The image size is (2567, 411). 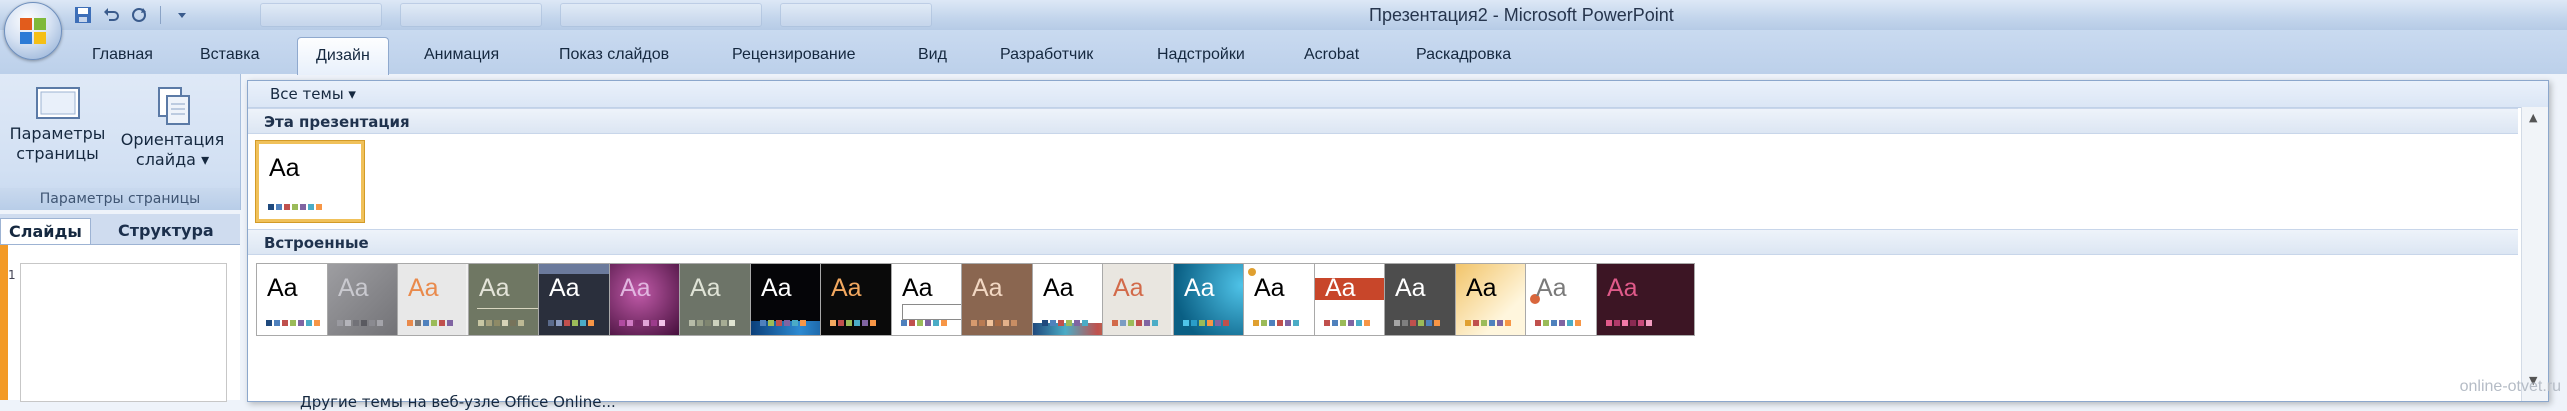 What do you see at coordinates (1201, 55) in the screenshot?
I see `tab-addins: Надстройки` at bounding box center [1201, 55].